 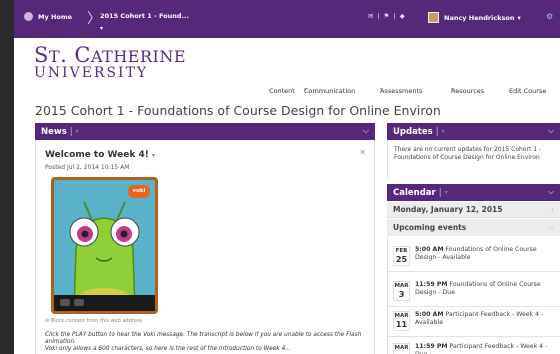 I want to click on snail-character-image, so click(x=104, y=256).